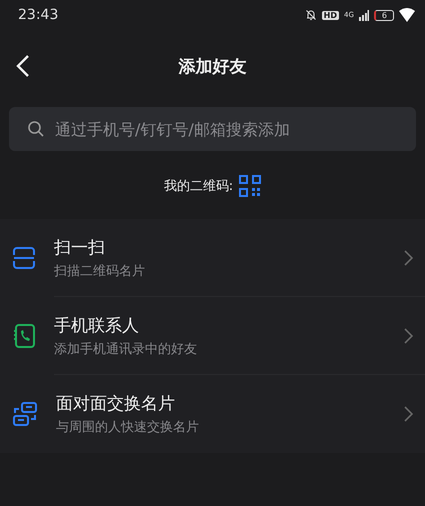  I want to click on qr-code-label: 我的二维码:, so click(199, 186).